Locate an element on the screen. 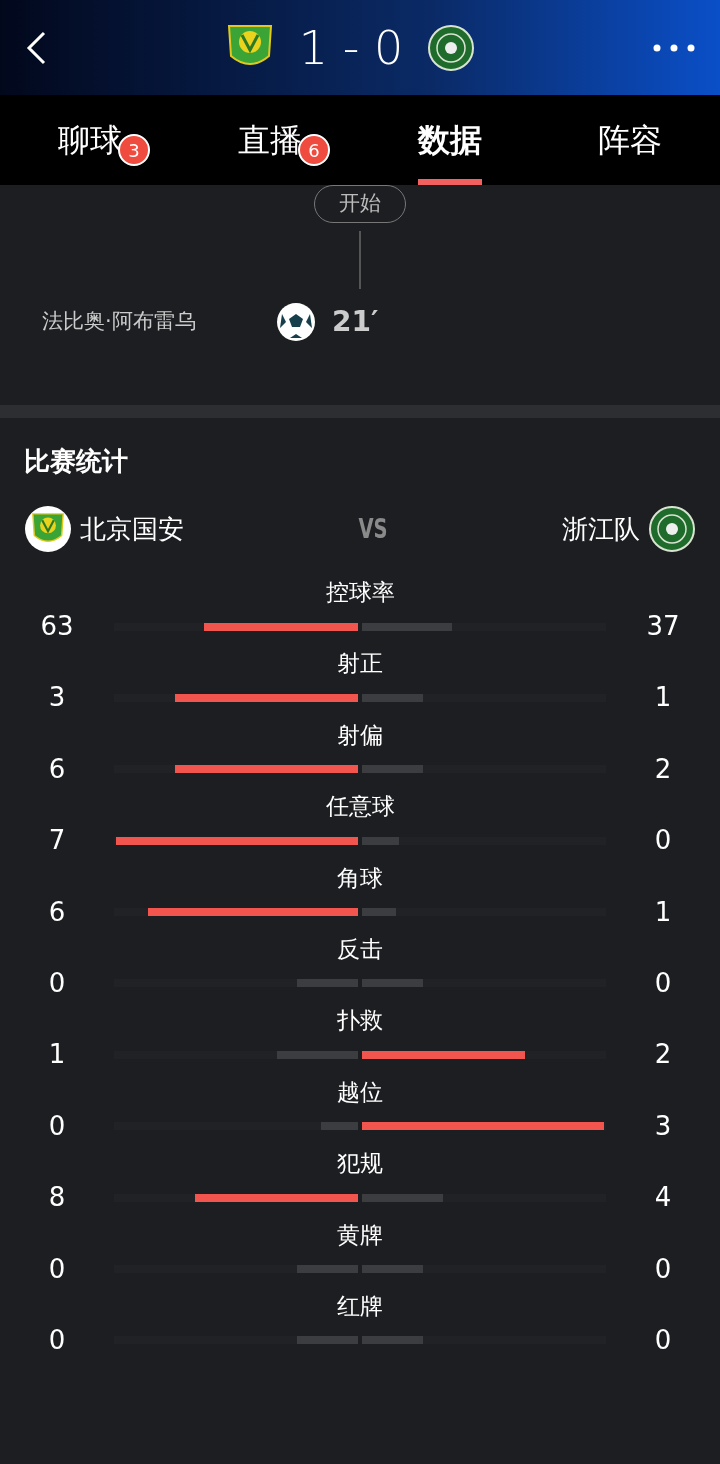 The height and width of the screenshot is (1464, 720). more-icon is located at coordinates (674, 48).